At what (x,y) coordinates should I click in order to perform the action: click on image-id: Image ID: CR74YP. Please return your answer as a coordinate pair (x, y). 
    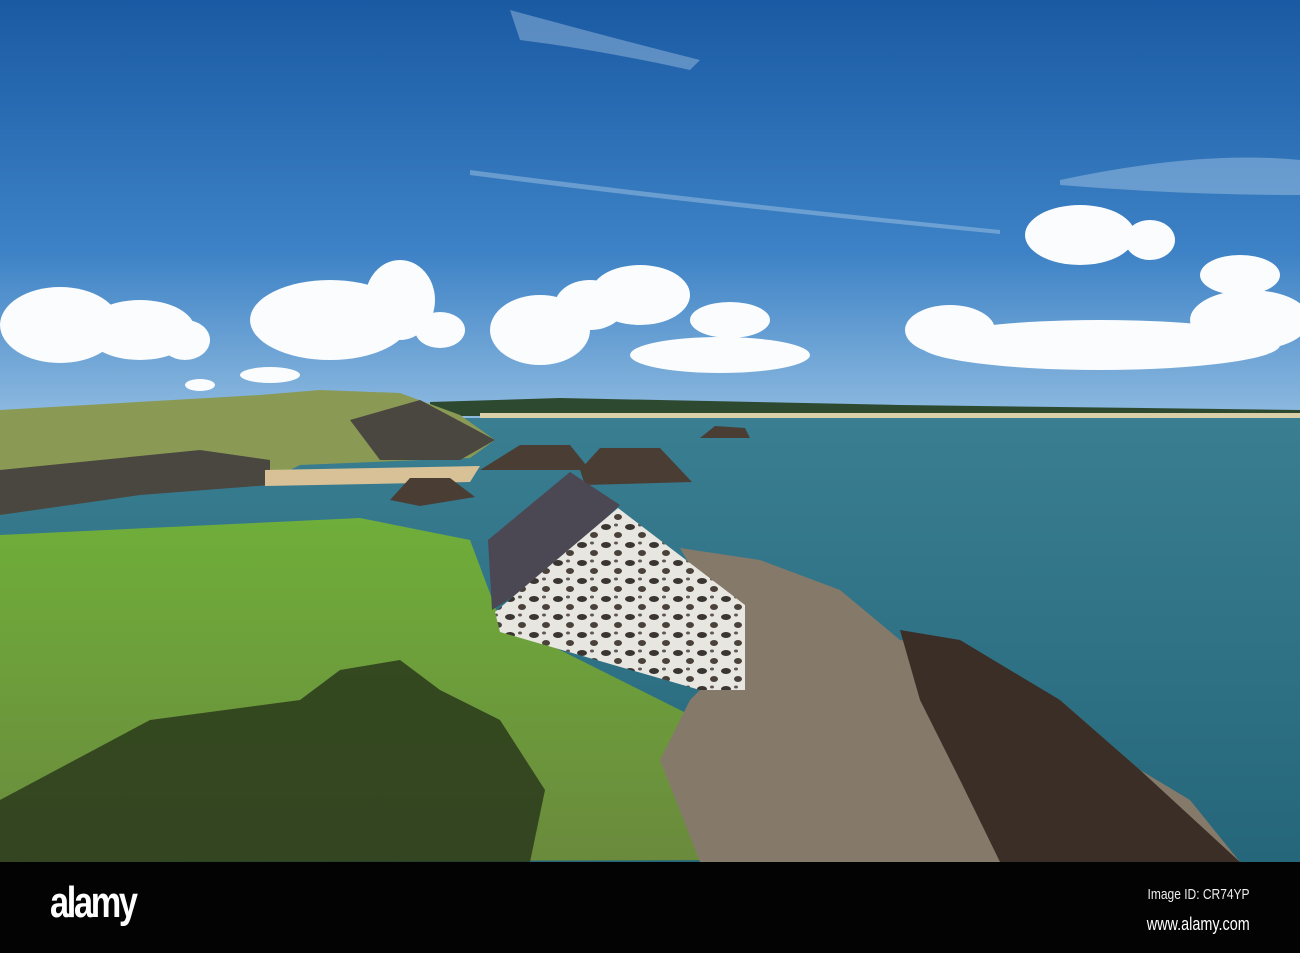
    Looking at the image, I should click on (1198, 894).